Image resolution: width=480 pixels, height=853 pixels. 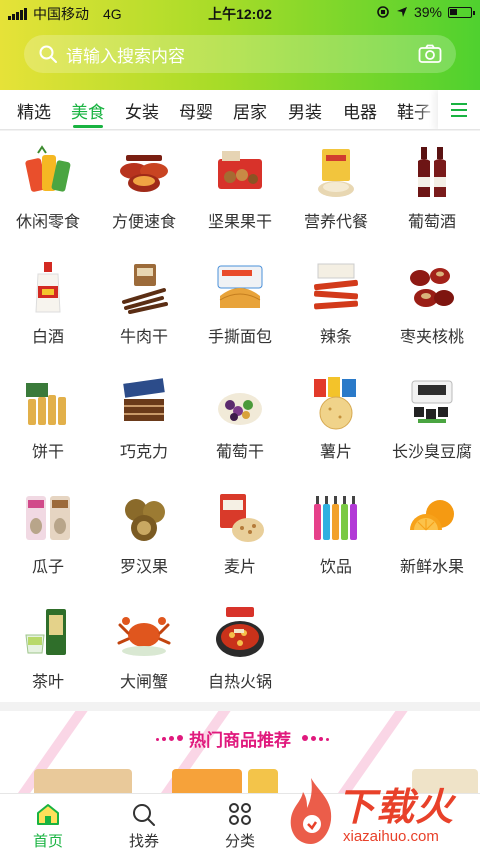 What do you see at coordinates (360, 110) in the screenshot?
I see `tab-electronics: 电器` at bounding box center [360, 110].